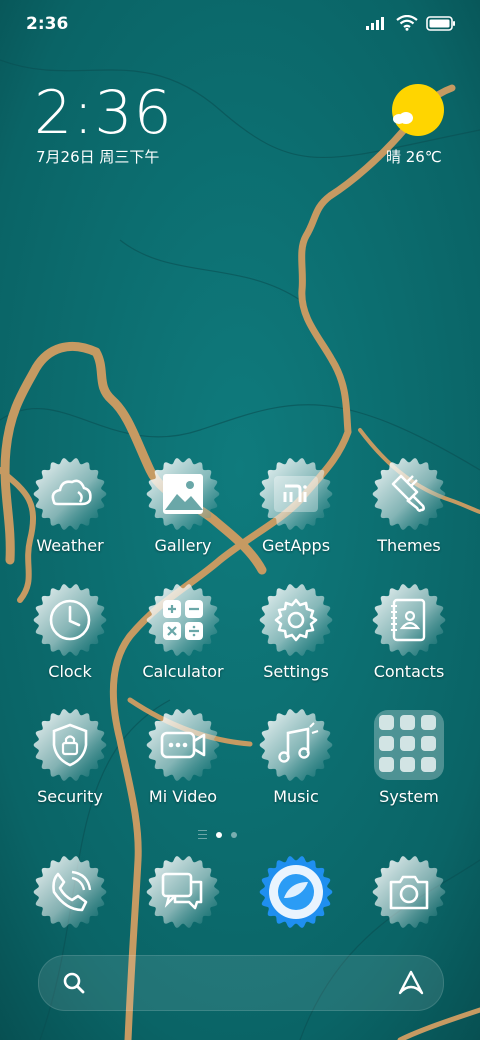  Describe the element at coordinates (296, 620) in the screenshot. I see `settings-gear-icon` at that location.